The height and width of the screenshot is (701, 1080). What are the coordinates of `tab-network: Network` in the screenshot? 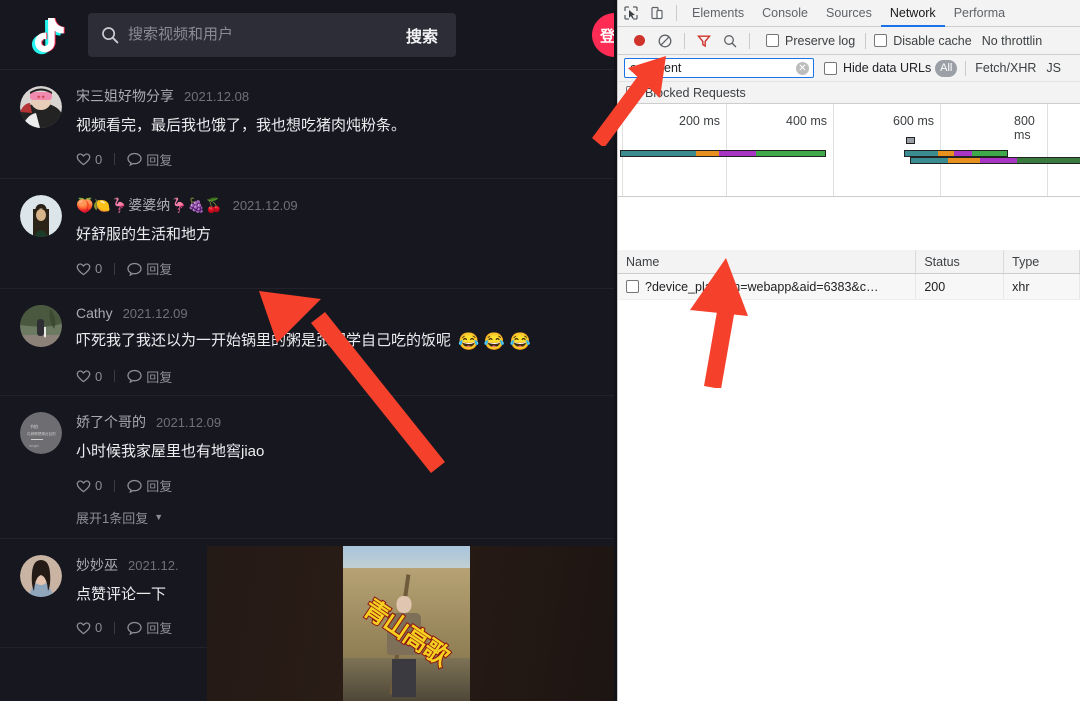 It's located at (913, 13).